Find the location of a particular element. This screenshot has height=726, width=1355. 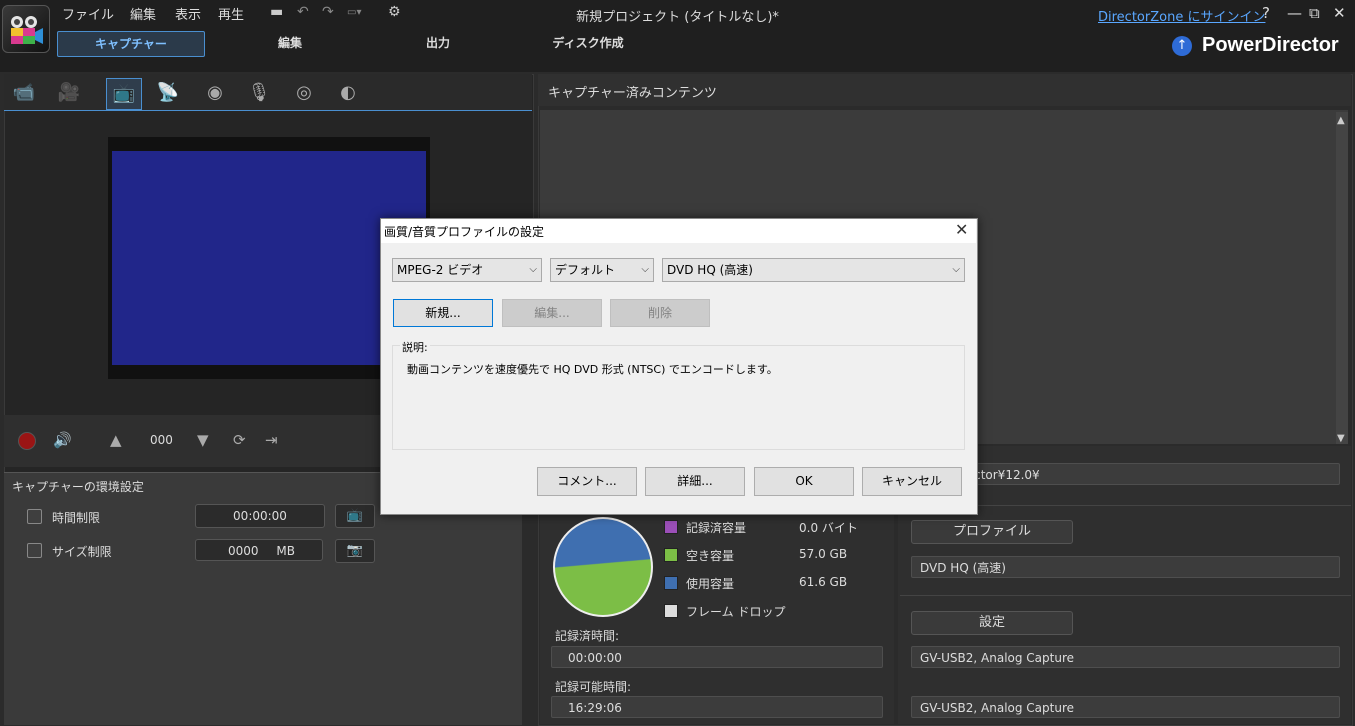

preset-select: デフォルト ⌵ is located at coordinates (602, 270).